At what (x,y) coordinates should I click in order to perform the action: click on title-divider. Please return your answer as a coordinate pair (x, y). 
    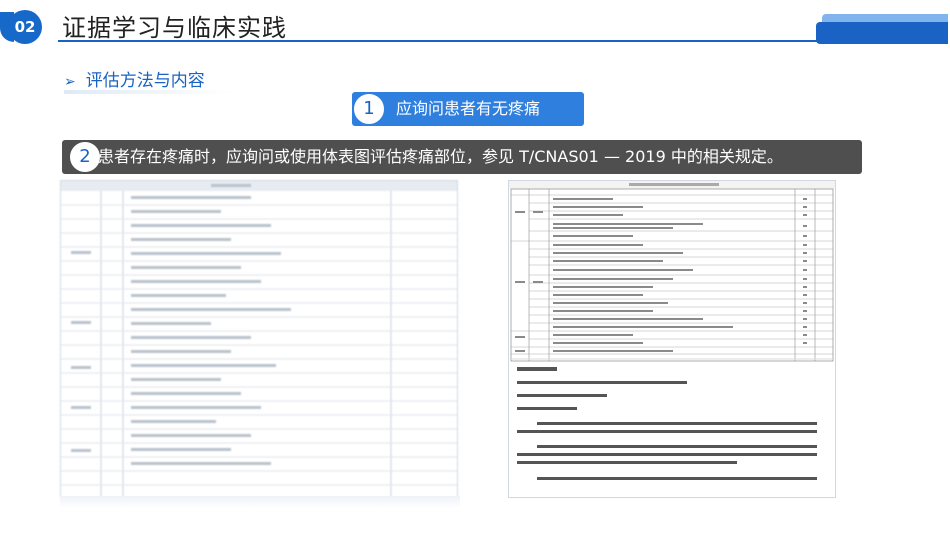
    Looking at the image, I should click on (438, 41).